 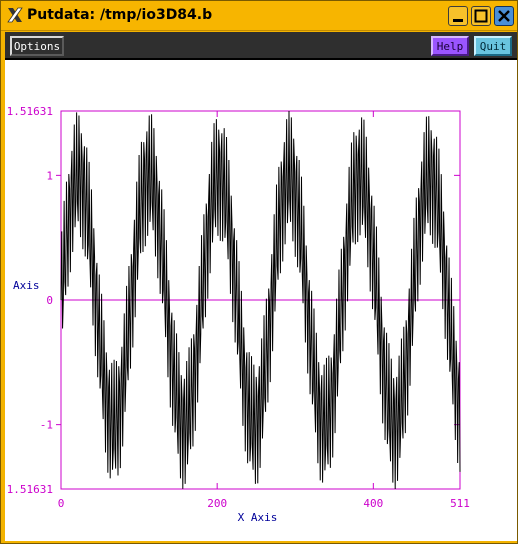 I want to click on close-icon, so click(x=504, y=16).